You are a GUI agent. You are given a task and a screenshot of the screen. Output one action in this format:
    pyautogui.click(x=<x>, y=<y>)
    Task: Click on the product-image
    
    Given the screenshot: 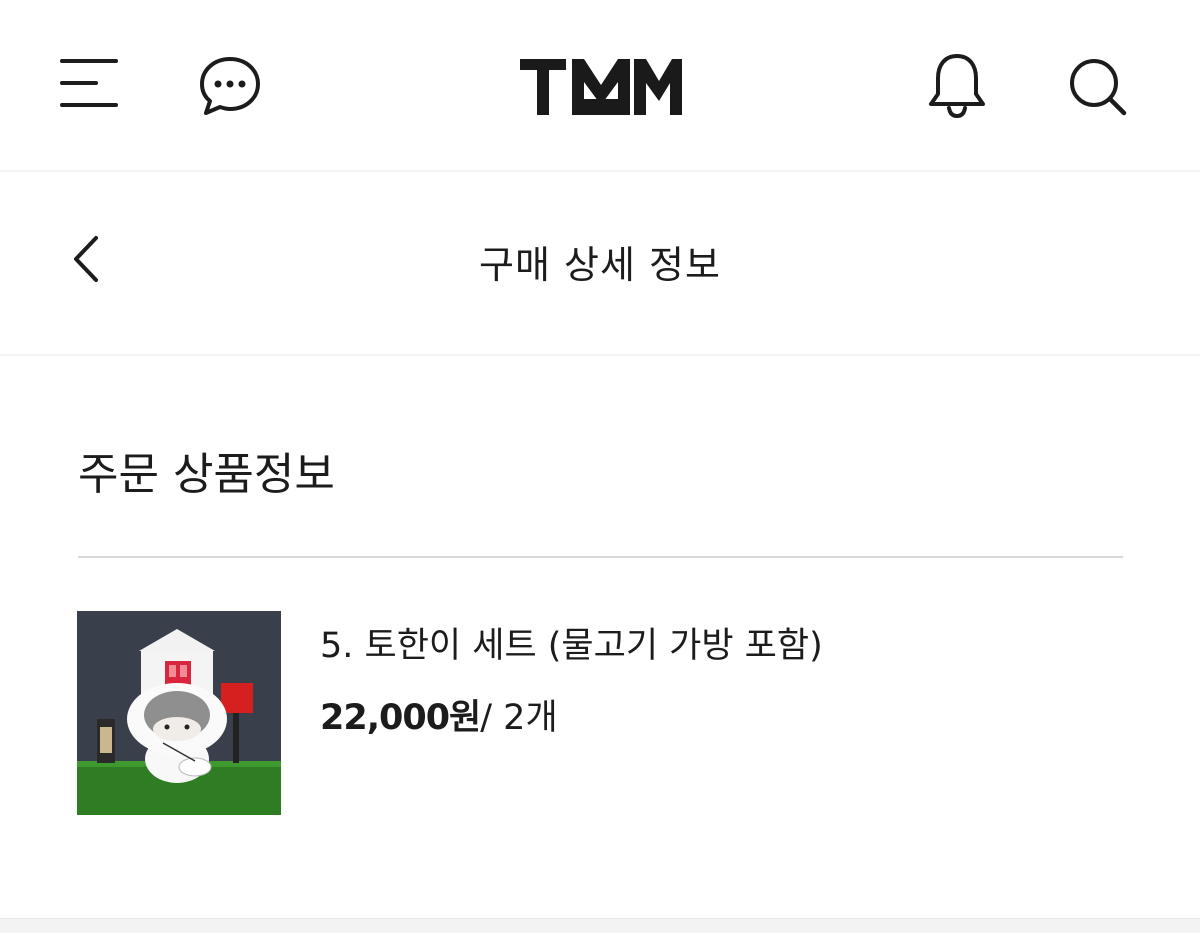 What is the action you would take?
    pyautogui.click(x=179, y=713)
    